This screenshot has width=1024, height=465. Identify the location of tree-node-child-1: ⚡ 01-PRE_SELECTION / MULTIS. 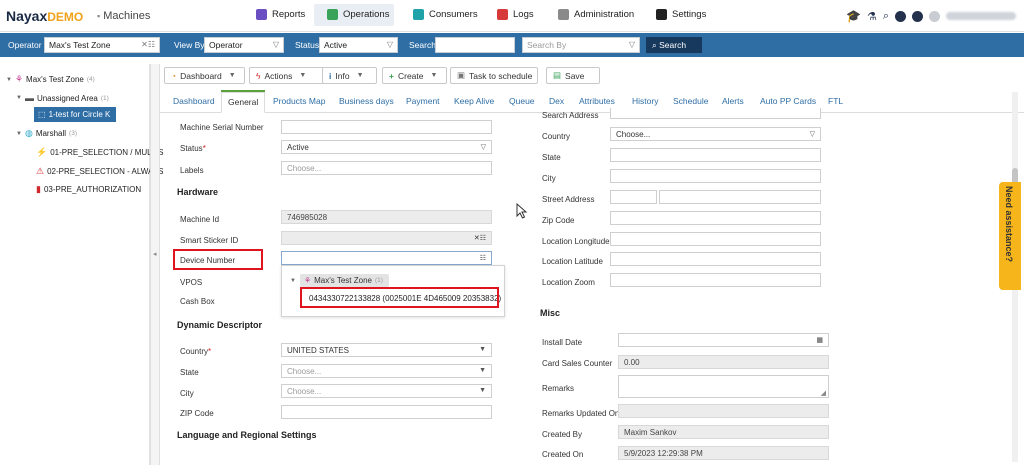
(99, 152).